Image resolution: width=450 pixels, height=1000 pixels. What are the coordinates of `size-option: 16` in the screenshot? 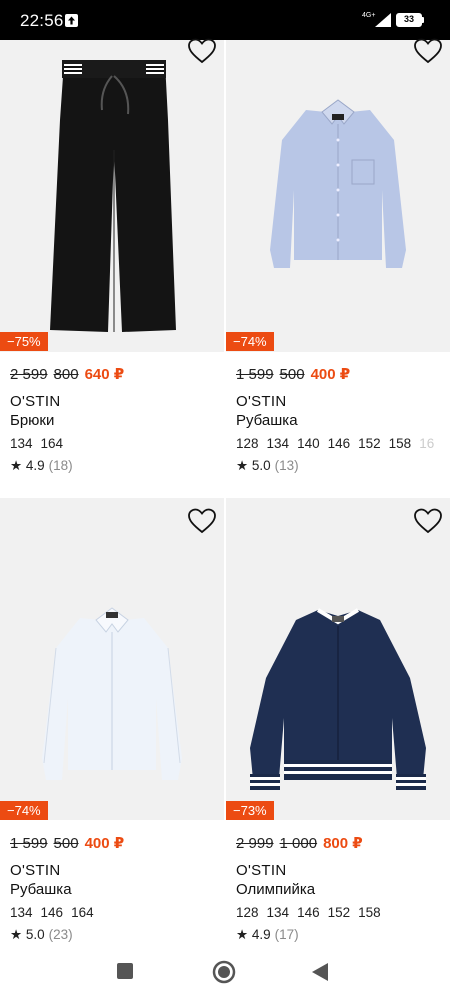 It's located at (427, 443).